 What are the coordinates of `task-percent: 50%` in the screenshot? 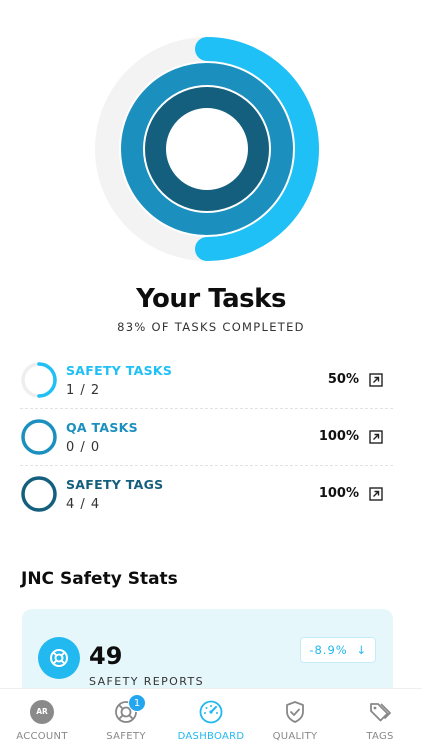 It's located at (343, 379).